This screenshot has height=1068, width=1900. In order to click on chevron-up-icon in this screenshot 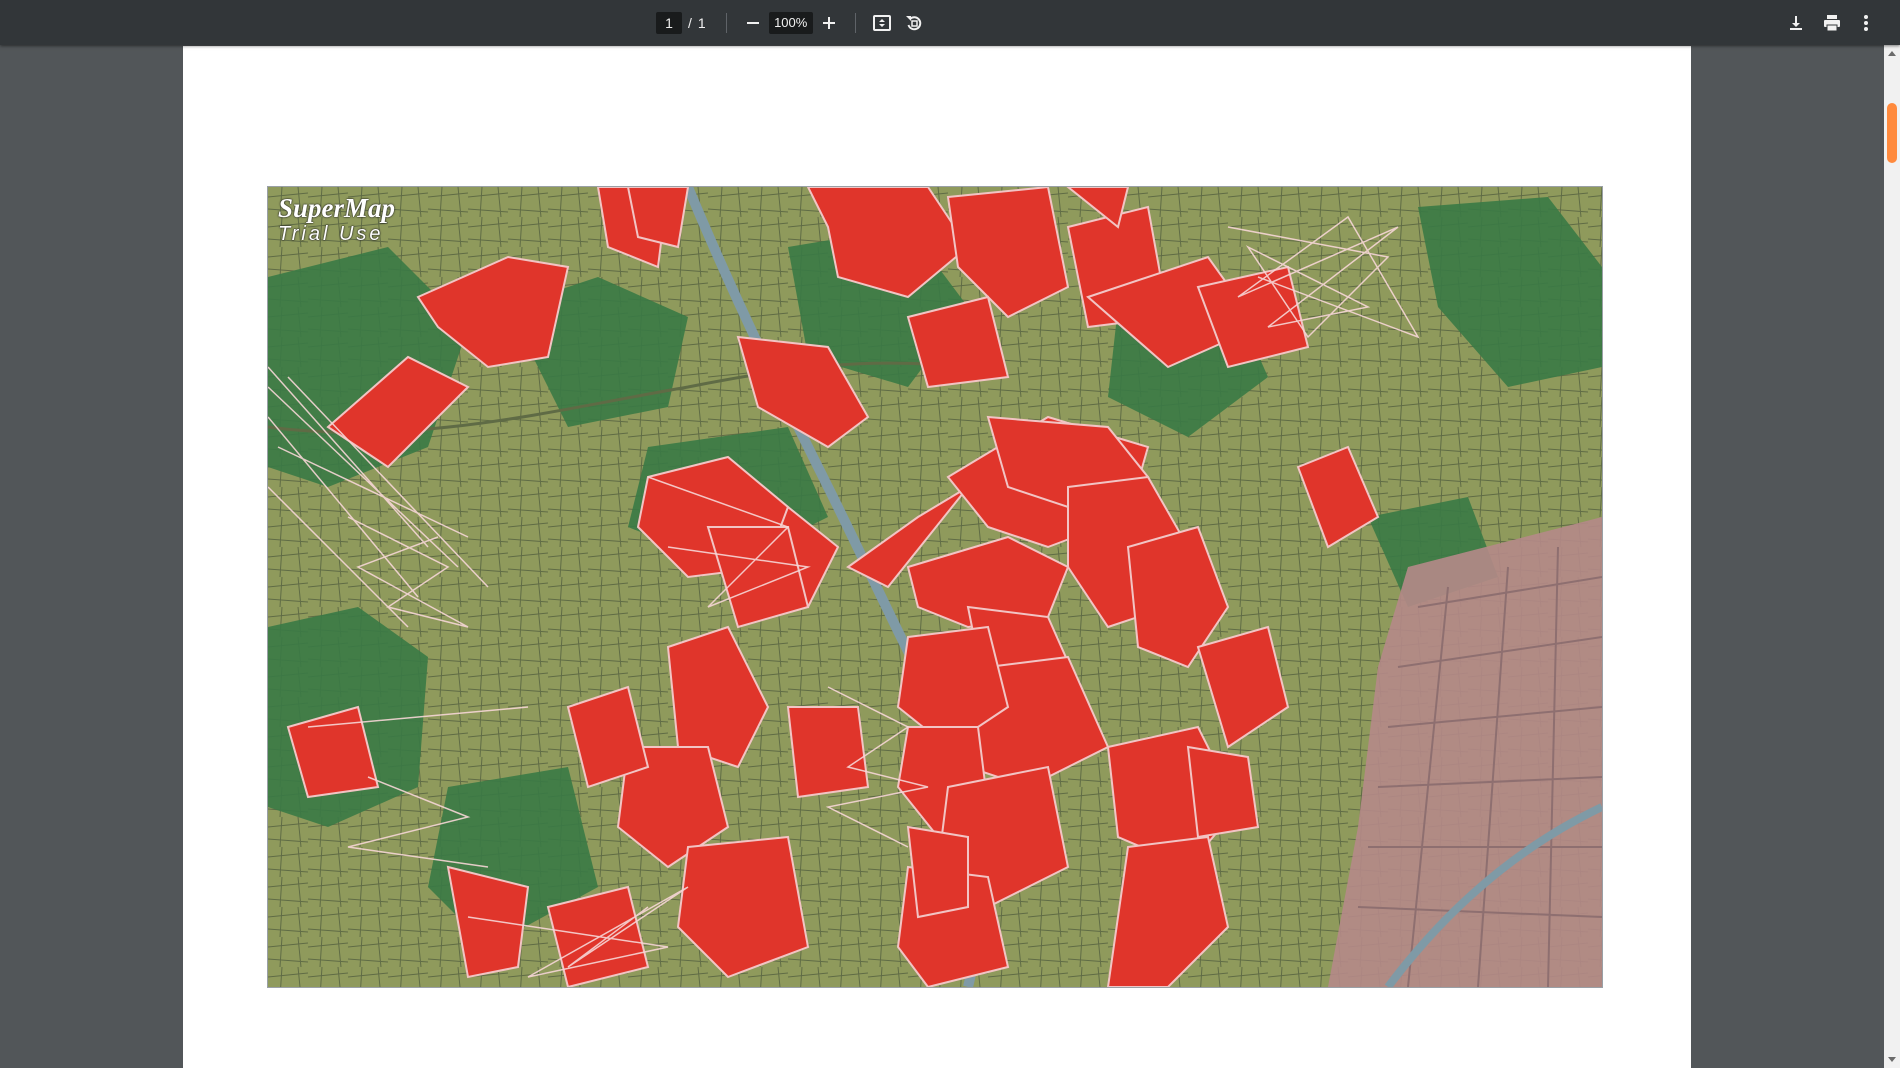, I will do `click(1892, 53)`.